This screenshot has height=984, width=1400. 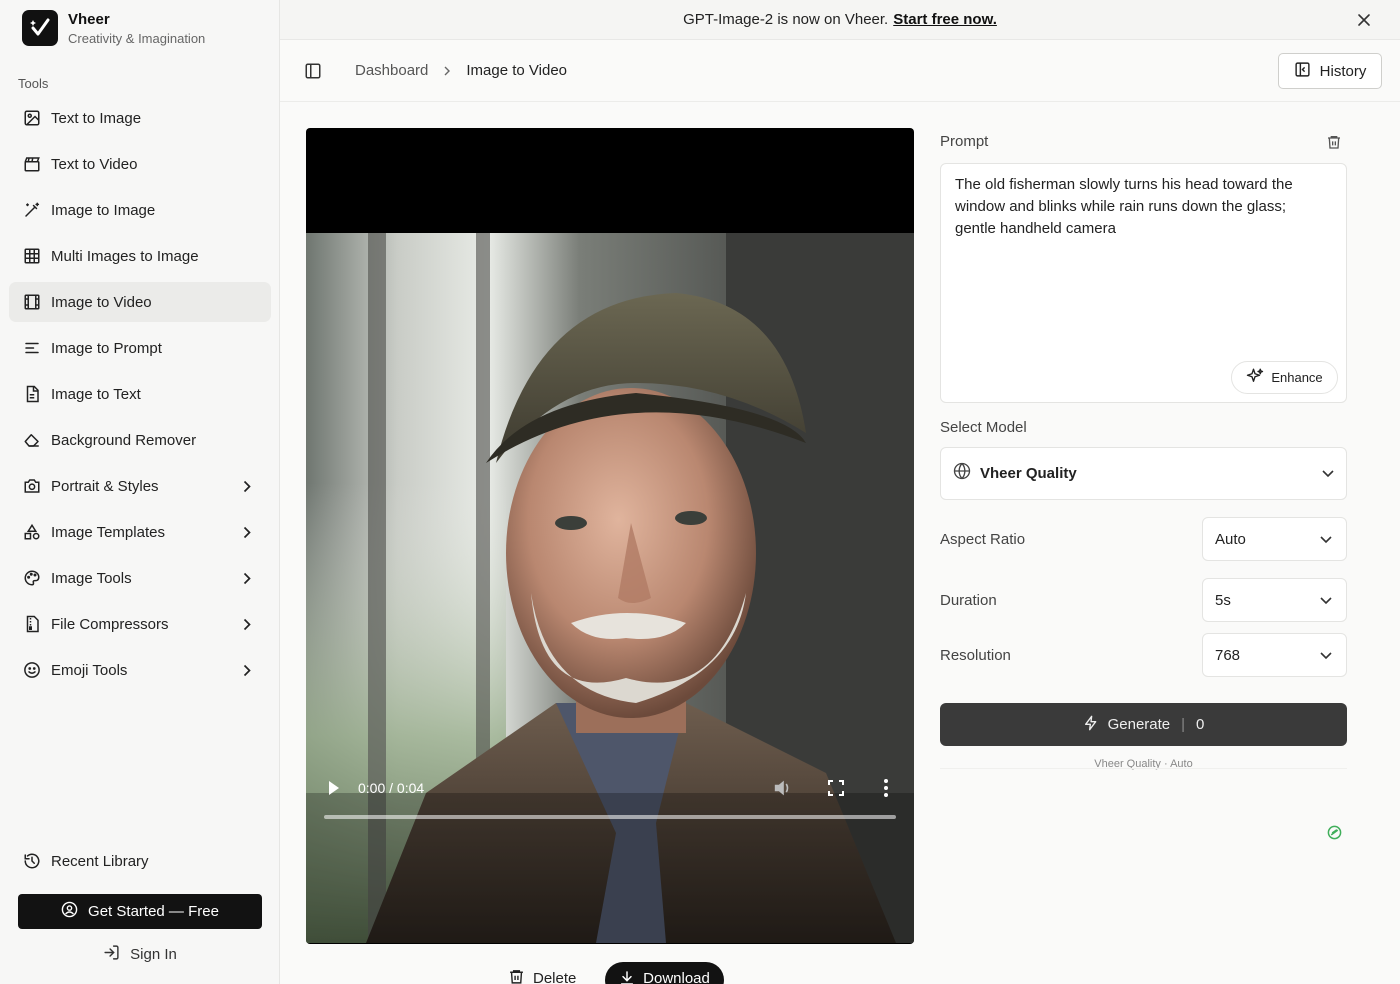 What do you see at coordinates (836, 790) in the screenshot?
I see `fullscreen-icon` at bounding box center [836, 790].